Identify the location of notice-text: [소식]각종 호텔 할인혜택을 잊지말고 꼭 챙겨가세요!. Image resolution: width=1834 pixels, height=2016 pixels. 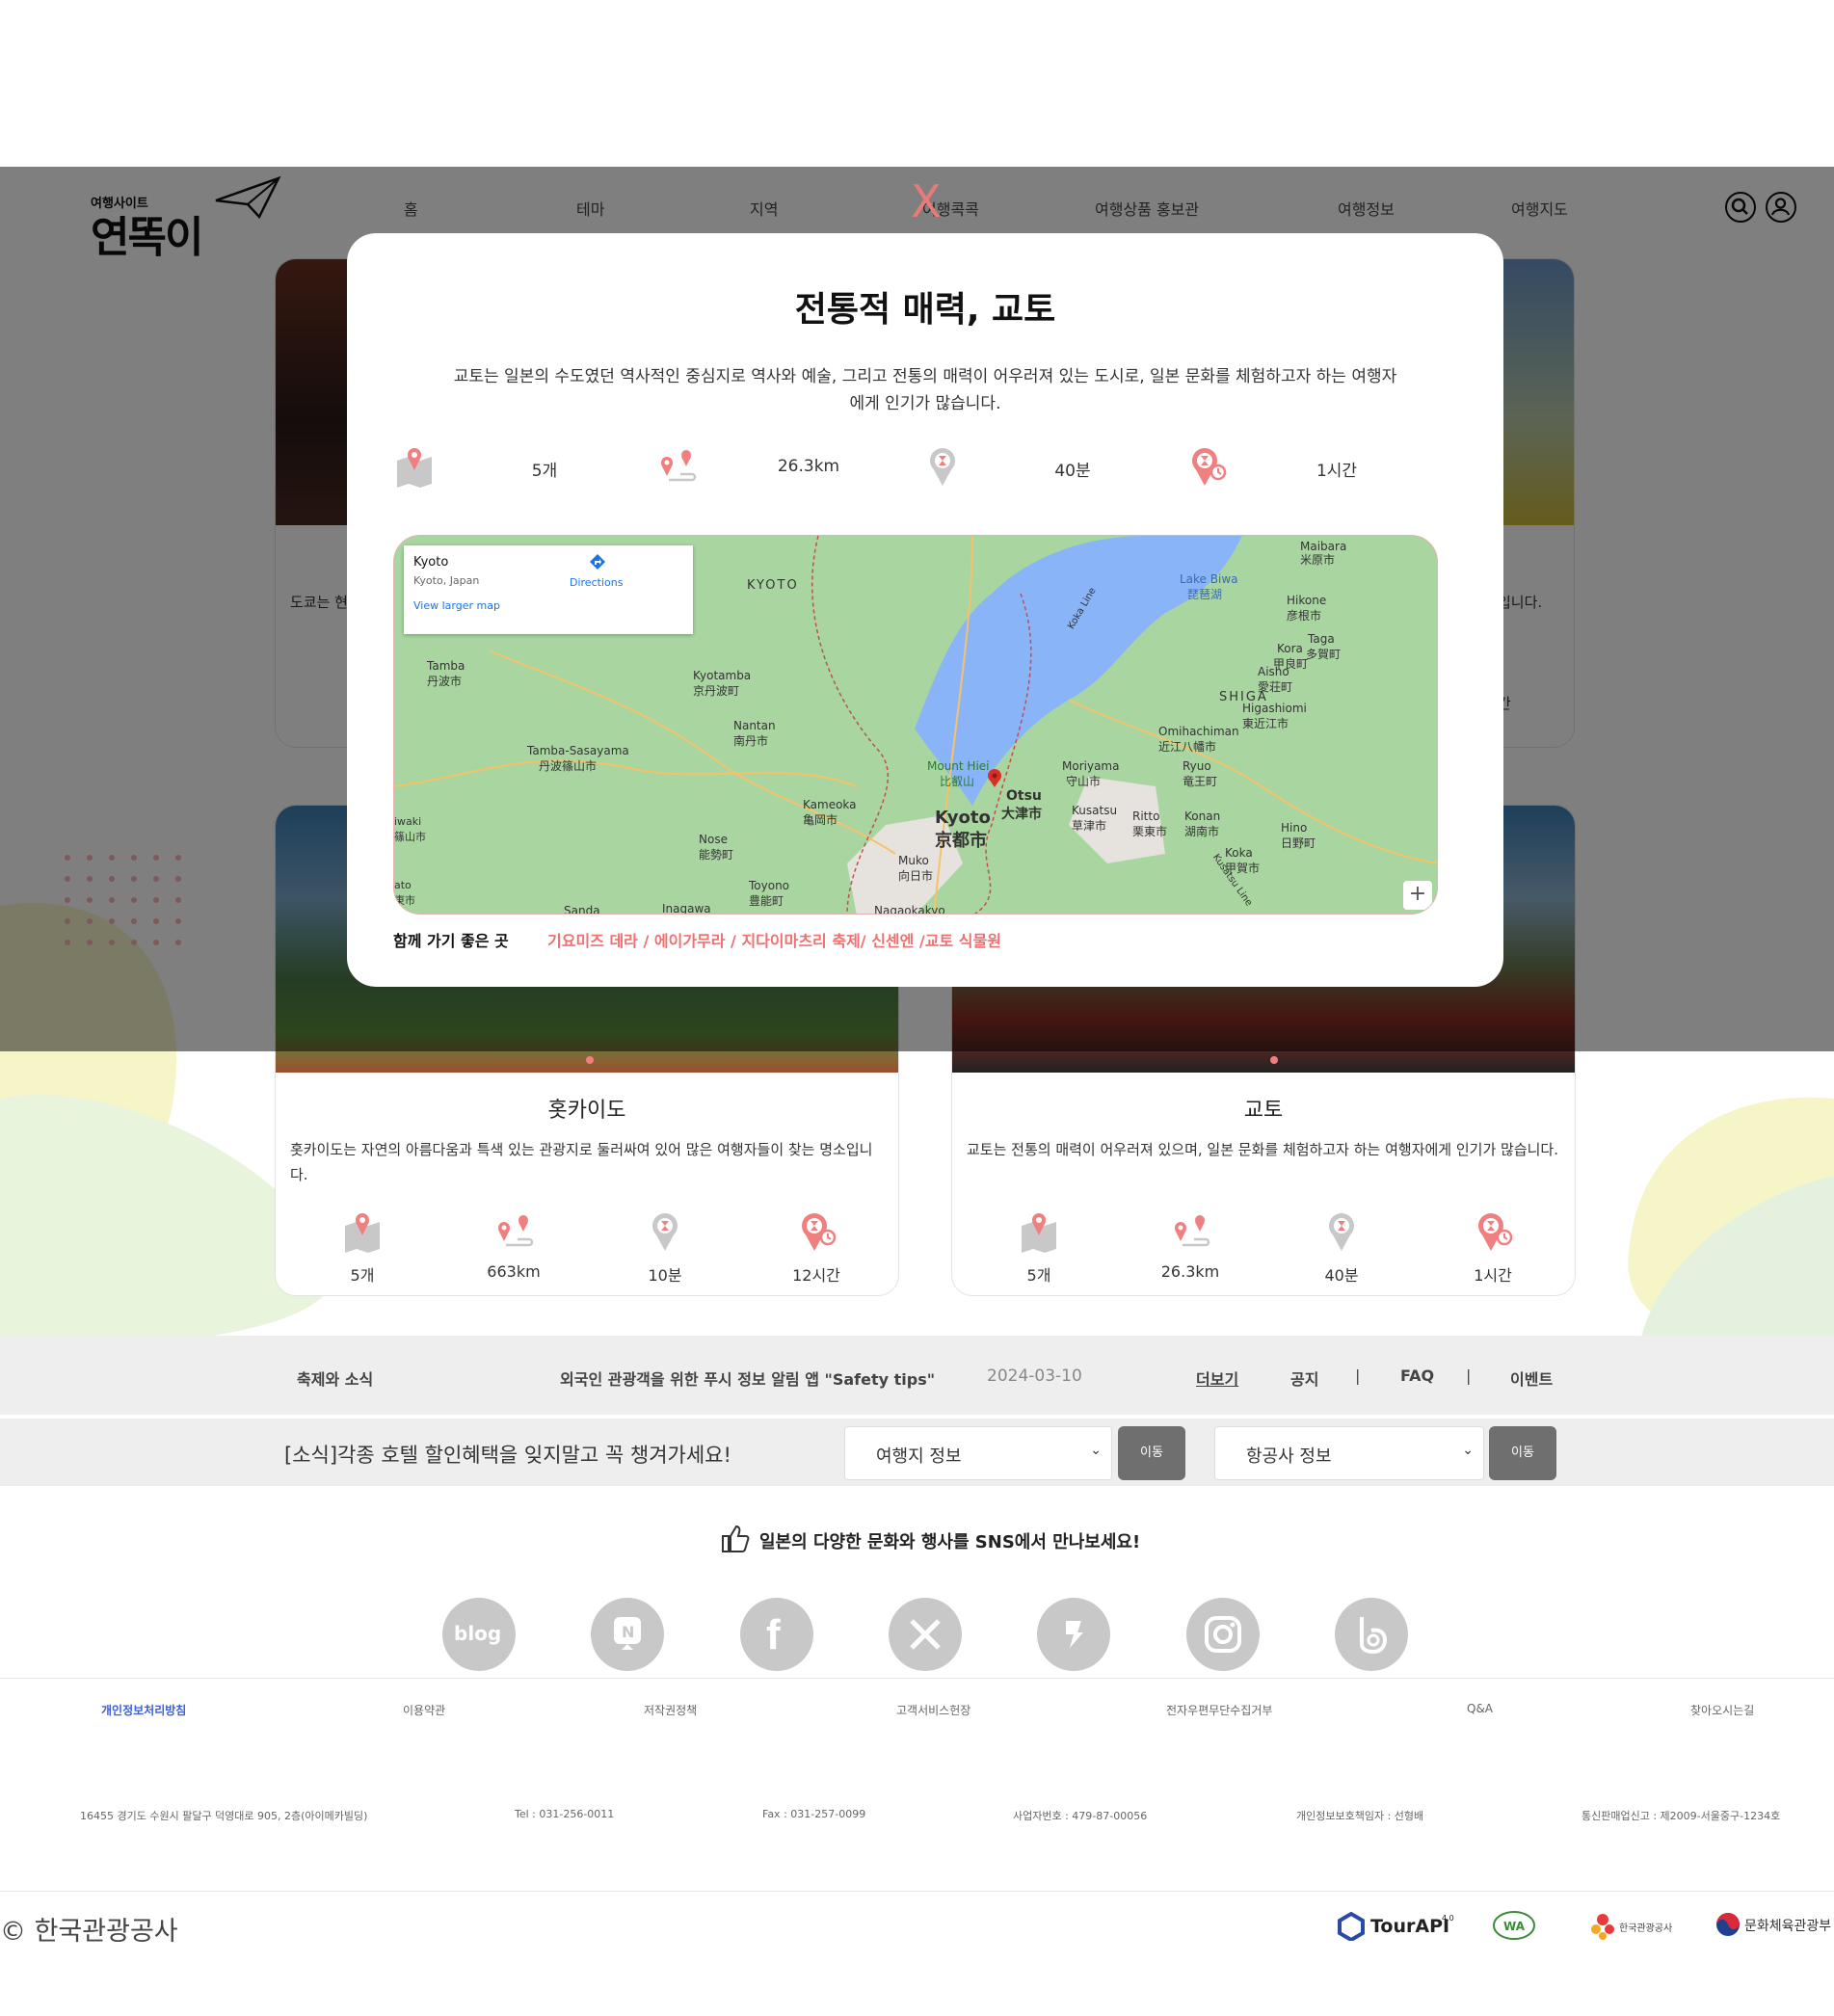
(507, 1455).